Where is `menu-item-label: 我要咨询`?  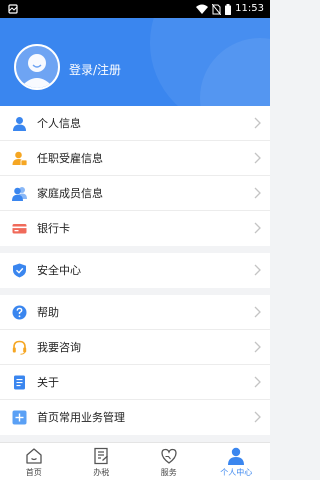
menu-item-label: 我要咨询 is located at coordinates (59, 347).